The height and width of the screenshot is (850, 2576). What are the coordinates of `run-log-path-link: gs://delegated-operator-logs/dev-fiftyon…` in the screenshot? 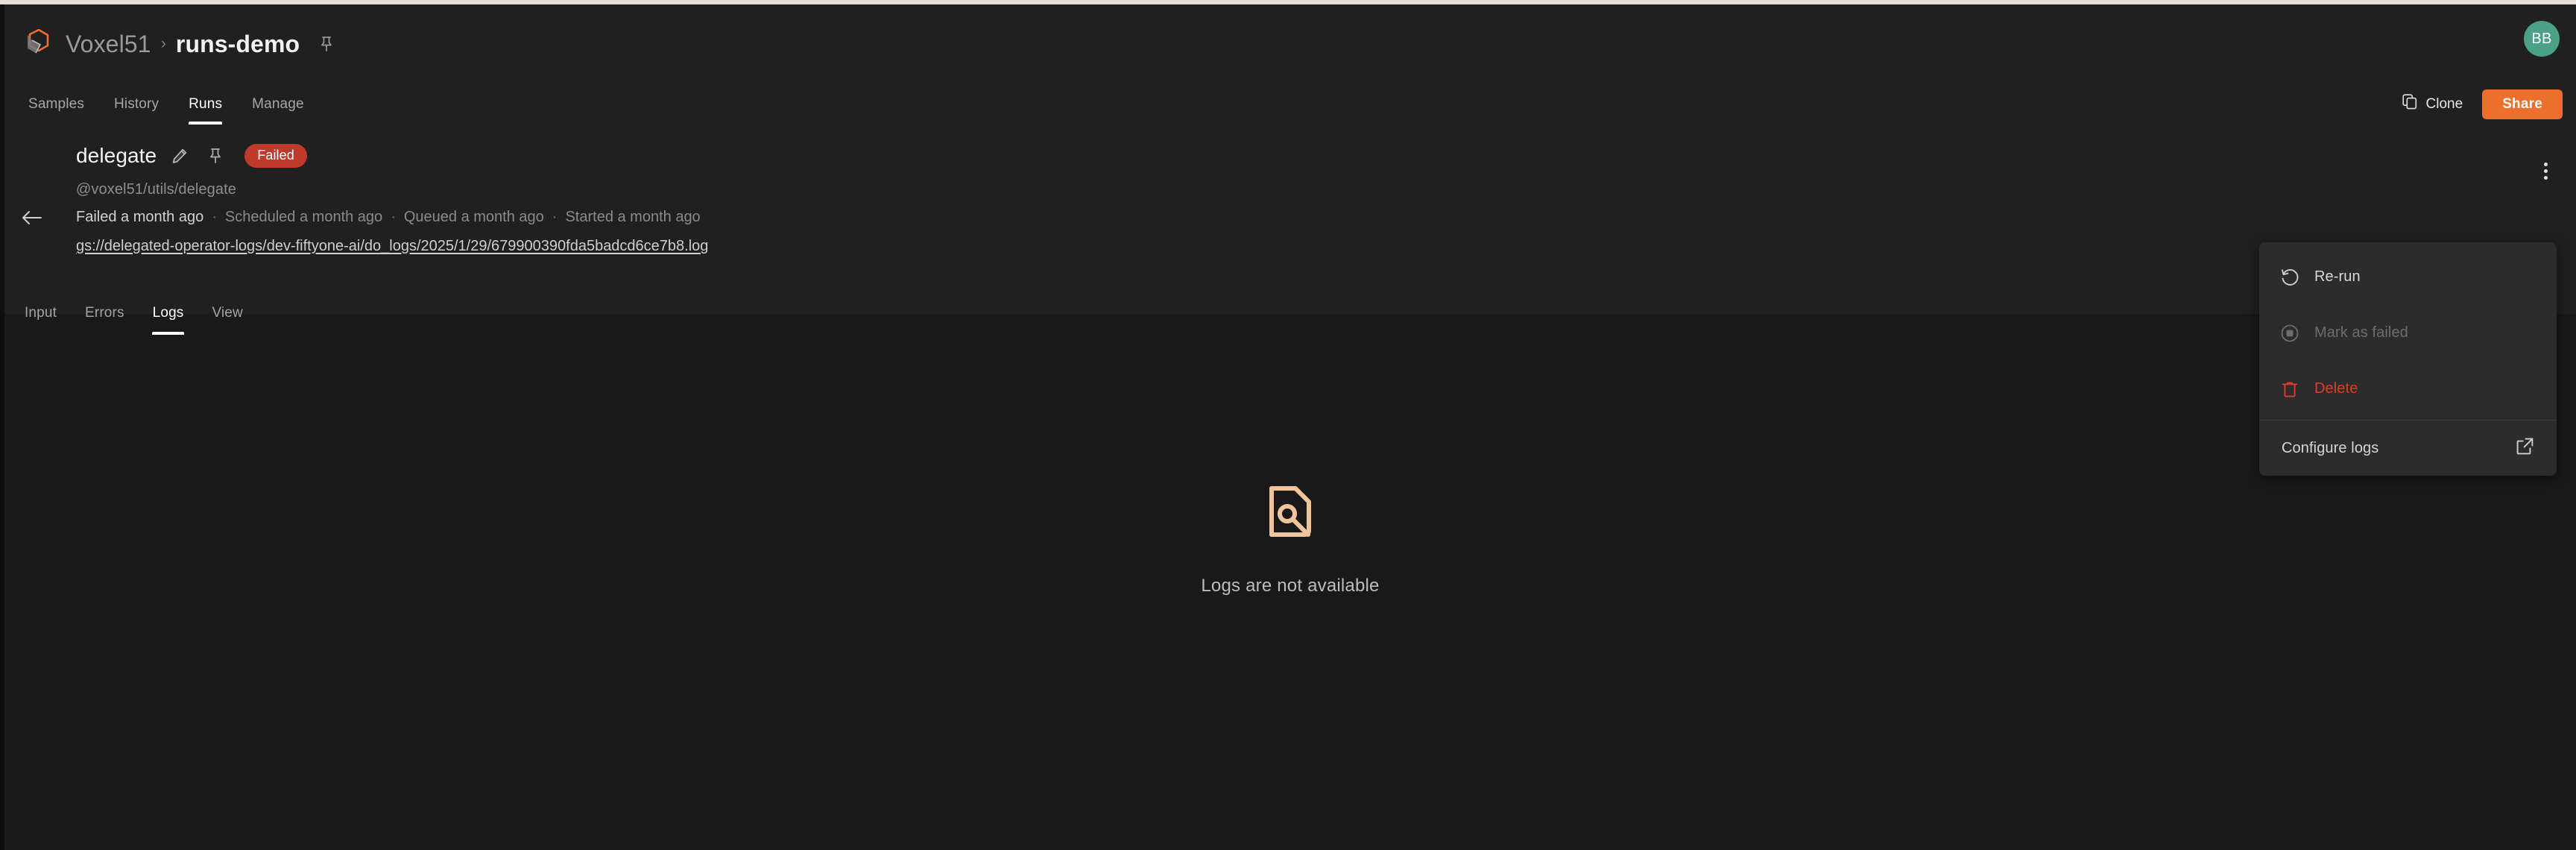 It's located at (392, 246).